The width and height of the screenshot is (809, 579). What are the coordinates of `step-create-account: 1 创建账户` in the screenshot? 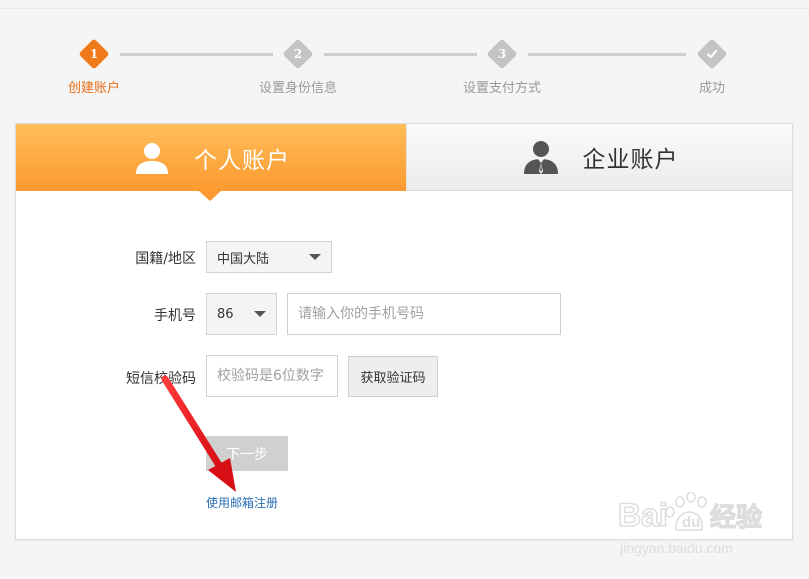 It's located at (94, 67).